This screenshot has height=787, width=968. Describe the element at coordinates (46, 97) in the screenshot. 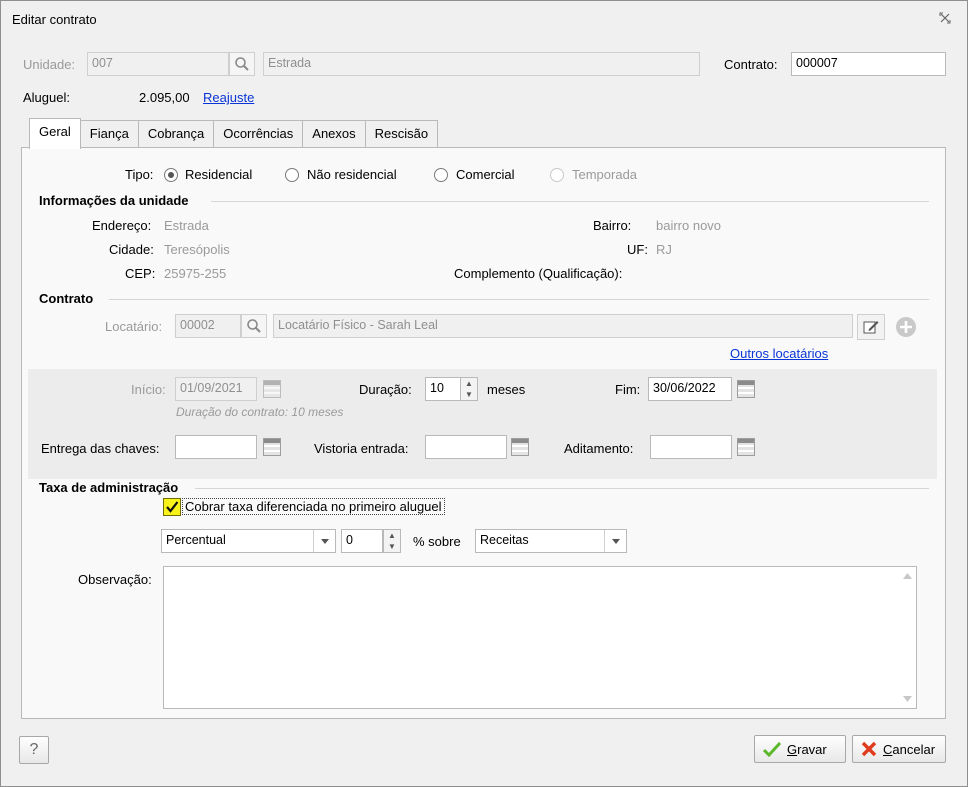

I see `aluguel-label: Aluguel:` at that location.